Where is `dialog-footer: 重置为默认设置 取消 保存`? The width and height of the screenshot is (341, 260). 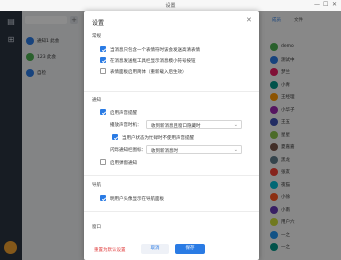
dialog-footer: 重置为默认设置 取消 保存 is located at coordinates (171, 251).